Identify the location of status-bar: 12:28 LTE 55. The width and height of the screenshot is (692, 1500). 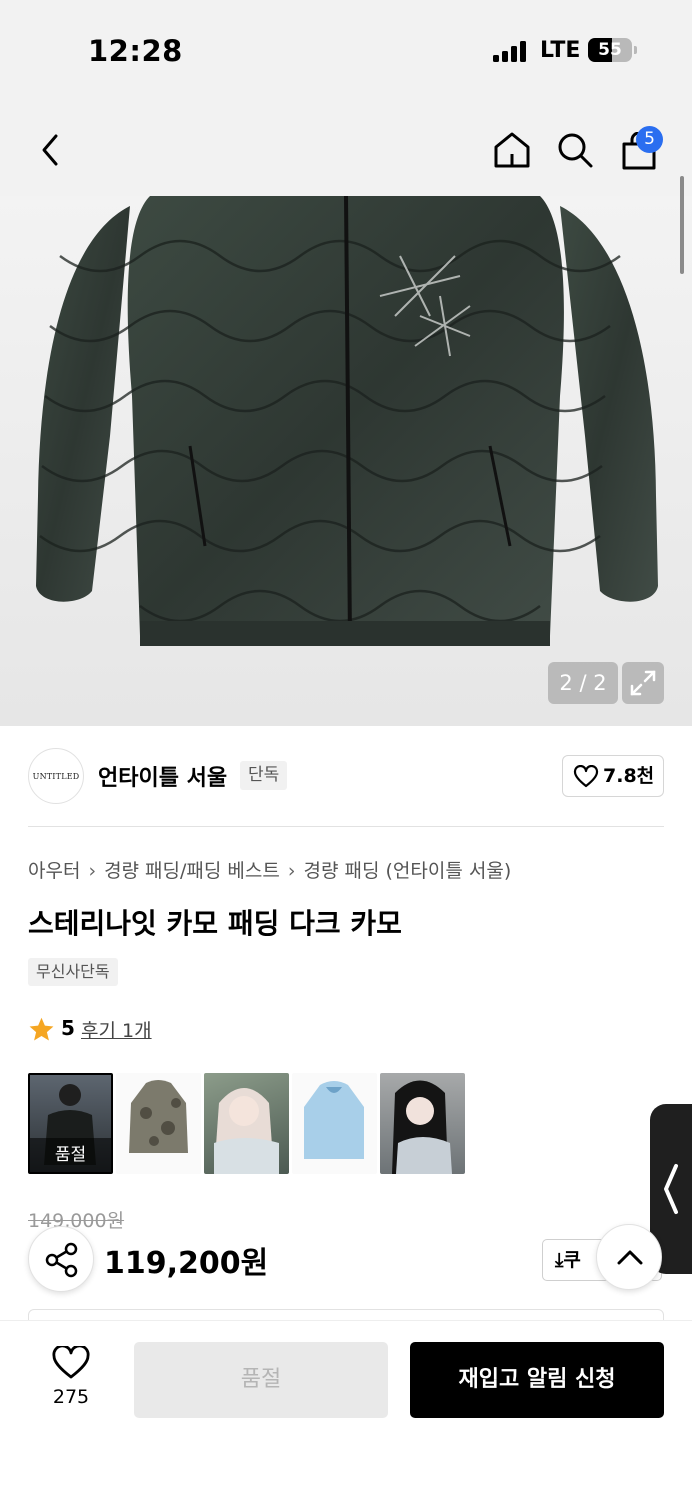
(346, 50).